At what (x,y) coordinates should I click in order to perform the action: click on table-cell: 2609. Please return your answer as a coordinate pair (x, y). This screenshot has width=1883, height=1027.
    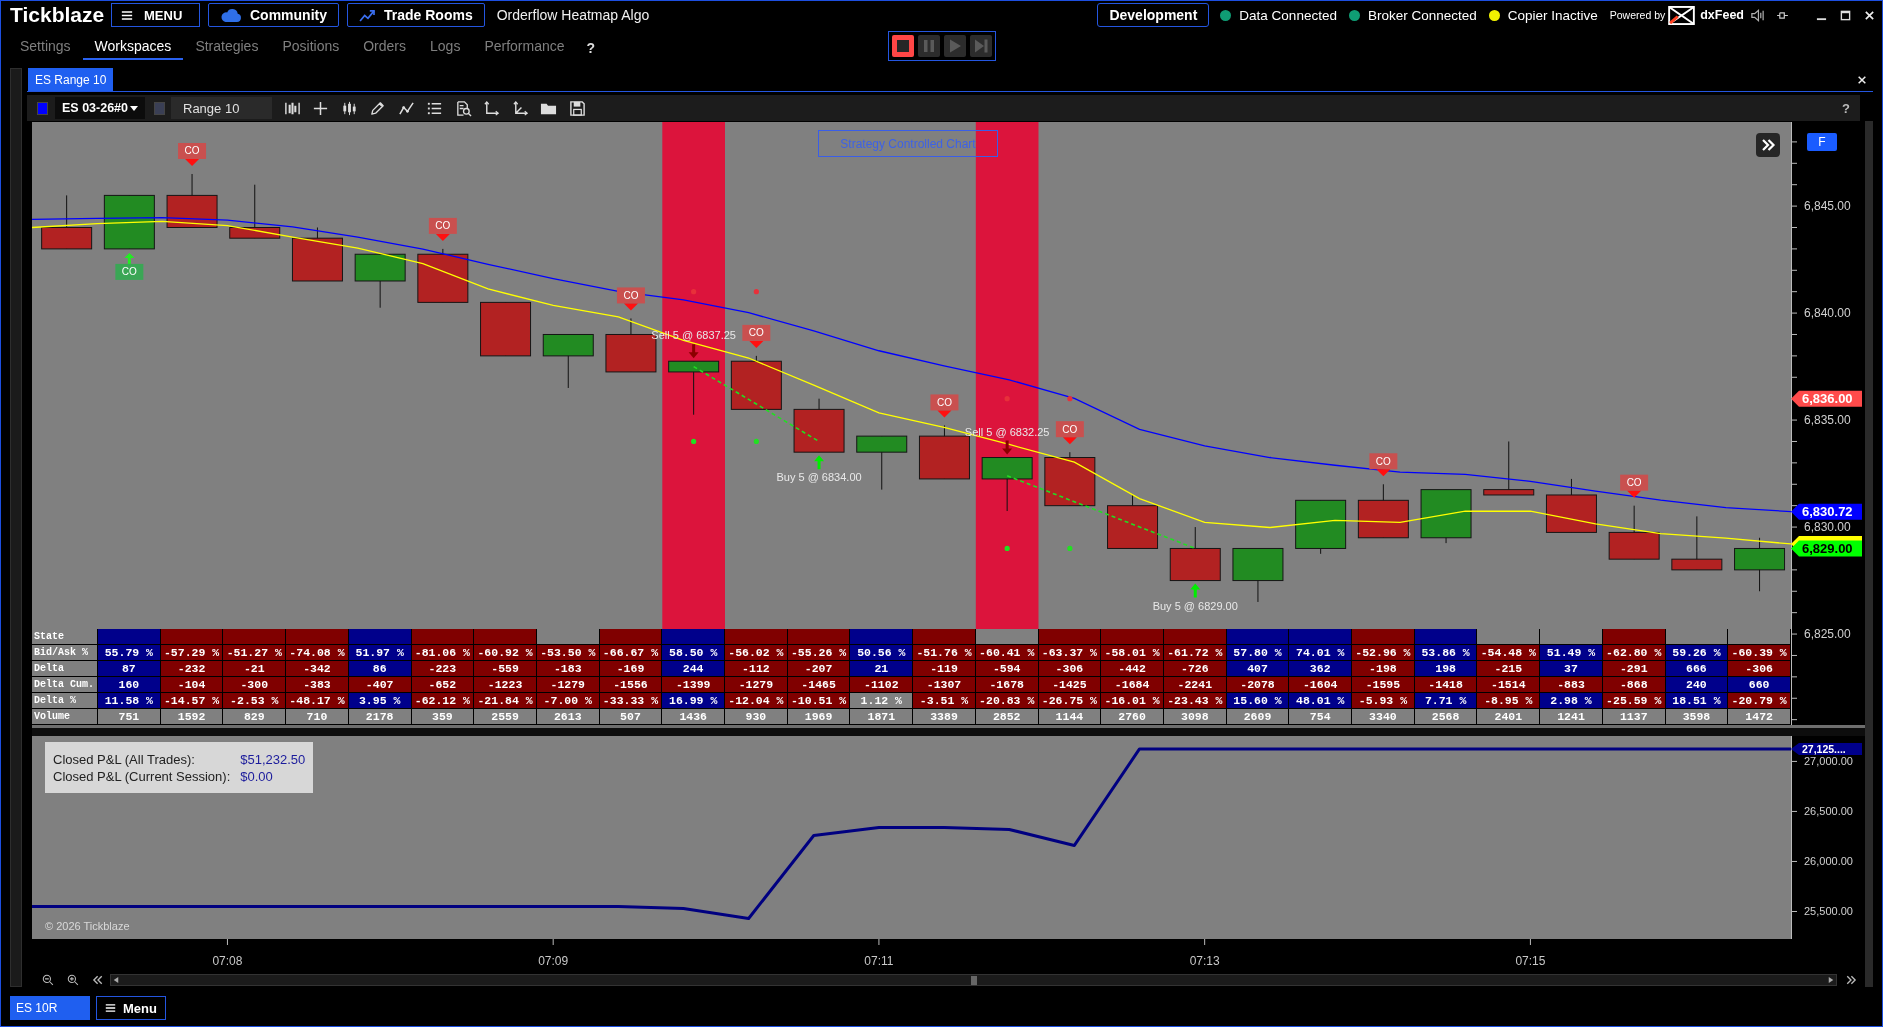
    Looking at the image, I should click on (1258, 717).